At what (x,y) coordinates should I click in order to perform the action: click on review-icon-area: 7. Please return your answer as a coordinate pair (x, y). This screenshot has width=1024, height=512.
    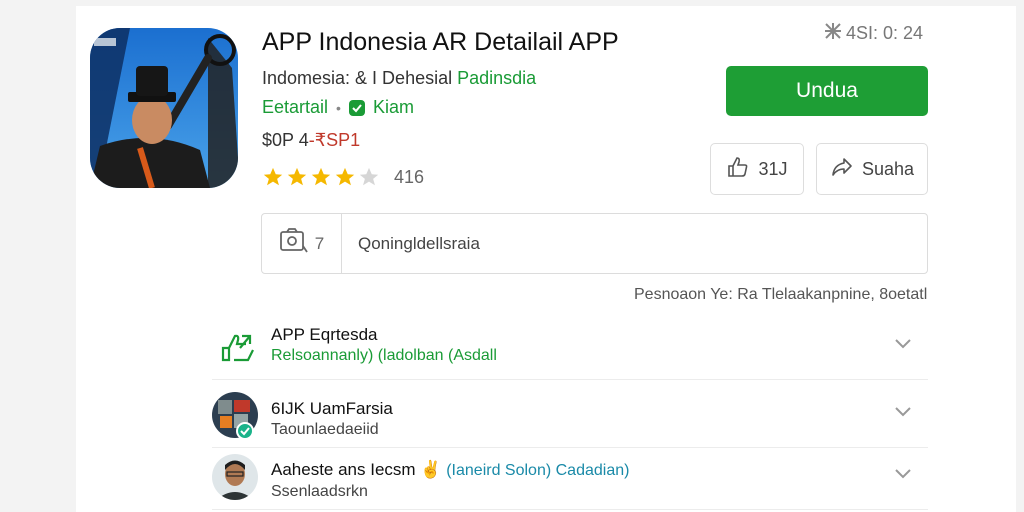
    Looking at the image, I should click on (302, 243).